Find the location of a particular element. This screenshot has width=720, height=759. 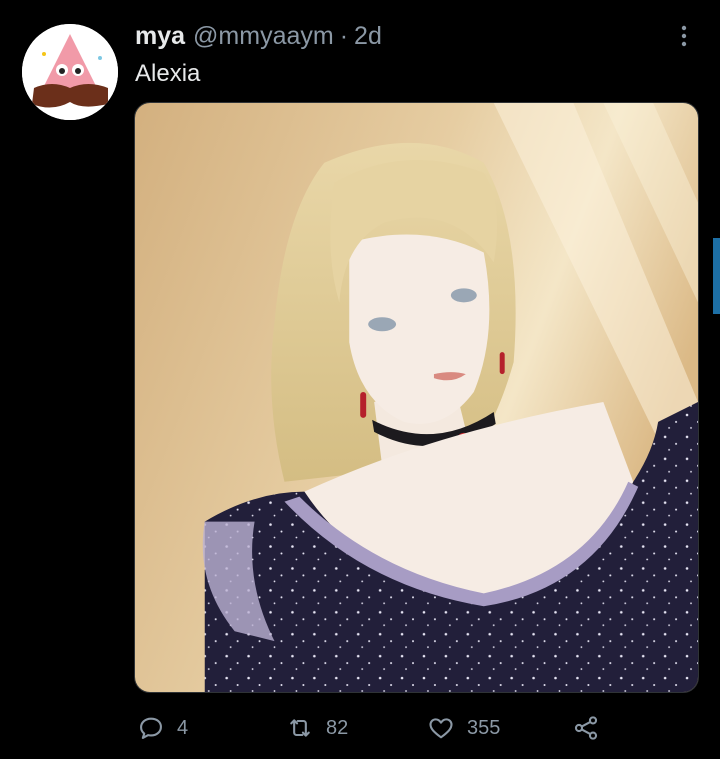

scroll-indicator is located at coordinates (716, 276).